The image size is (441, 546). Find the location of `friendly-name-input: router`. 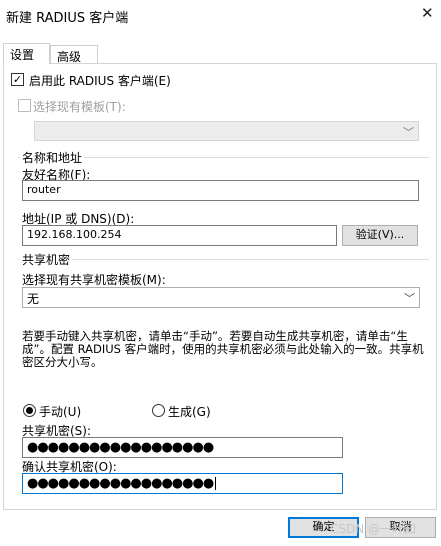

friendly-name-input: router is located at coordinates (220, 190).